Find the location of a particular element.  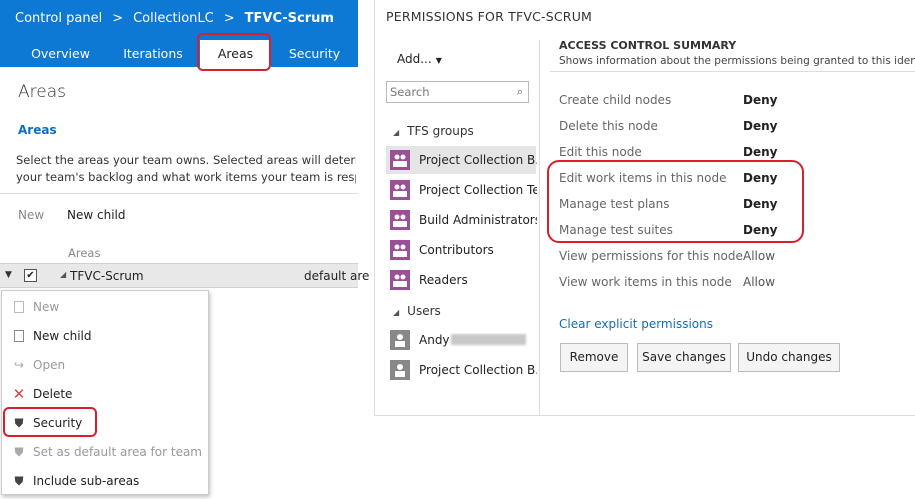

search-icon: ⌕ is located at coordinates (520, 92).